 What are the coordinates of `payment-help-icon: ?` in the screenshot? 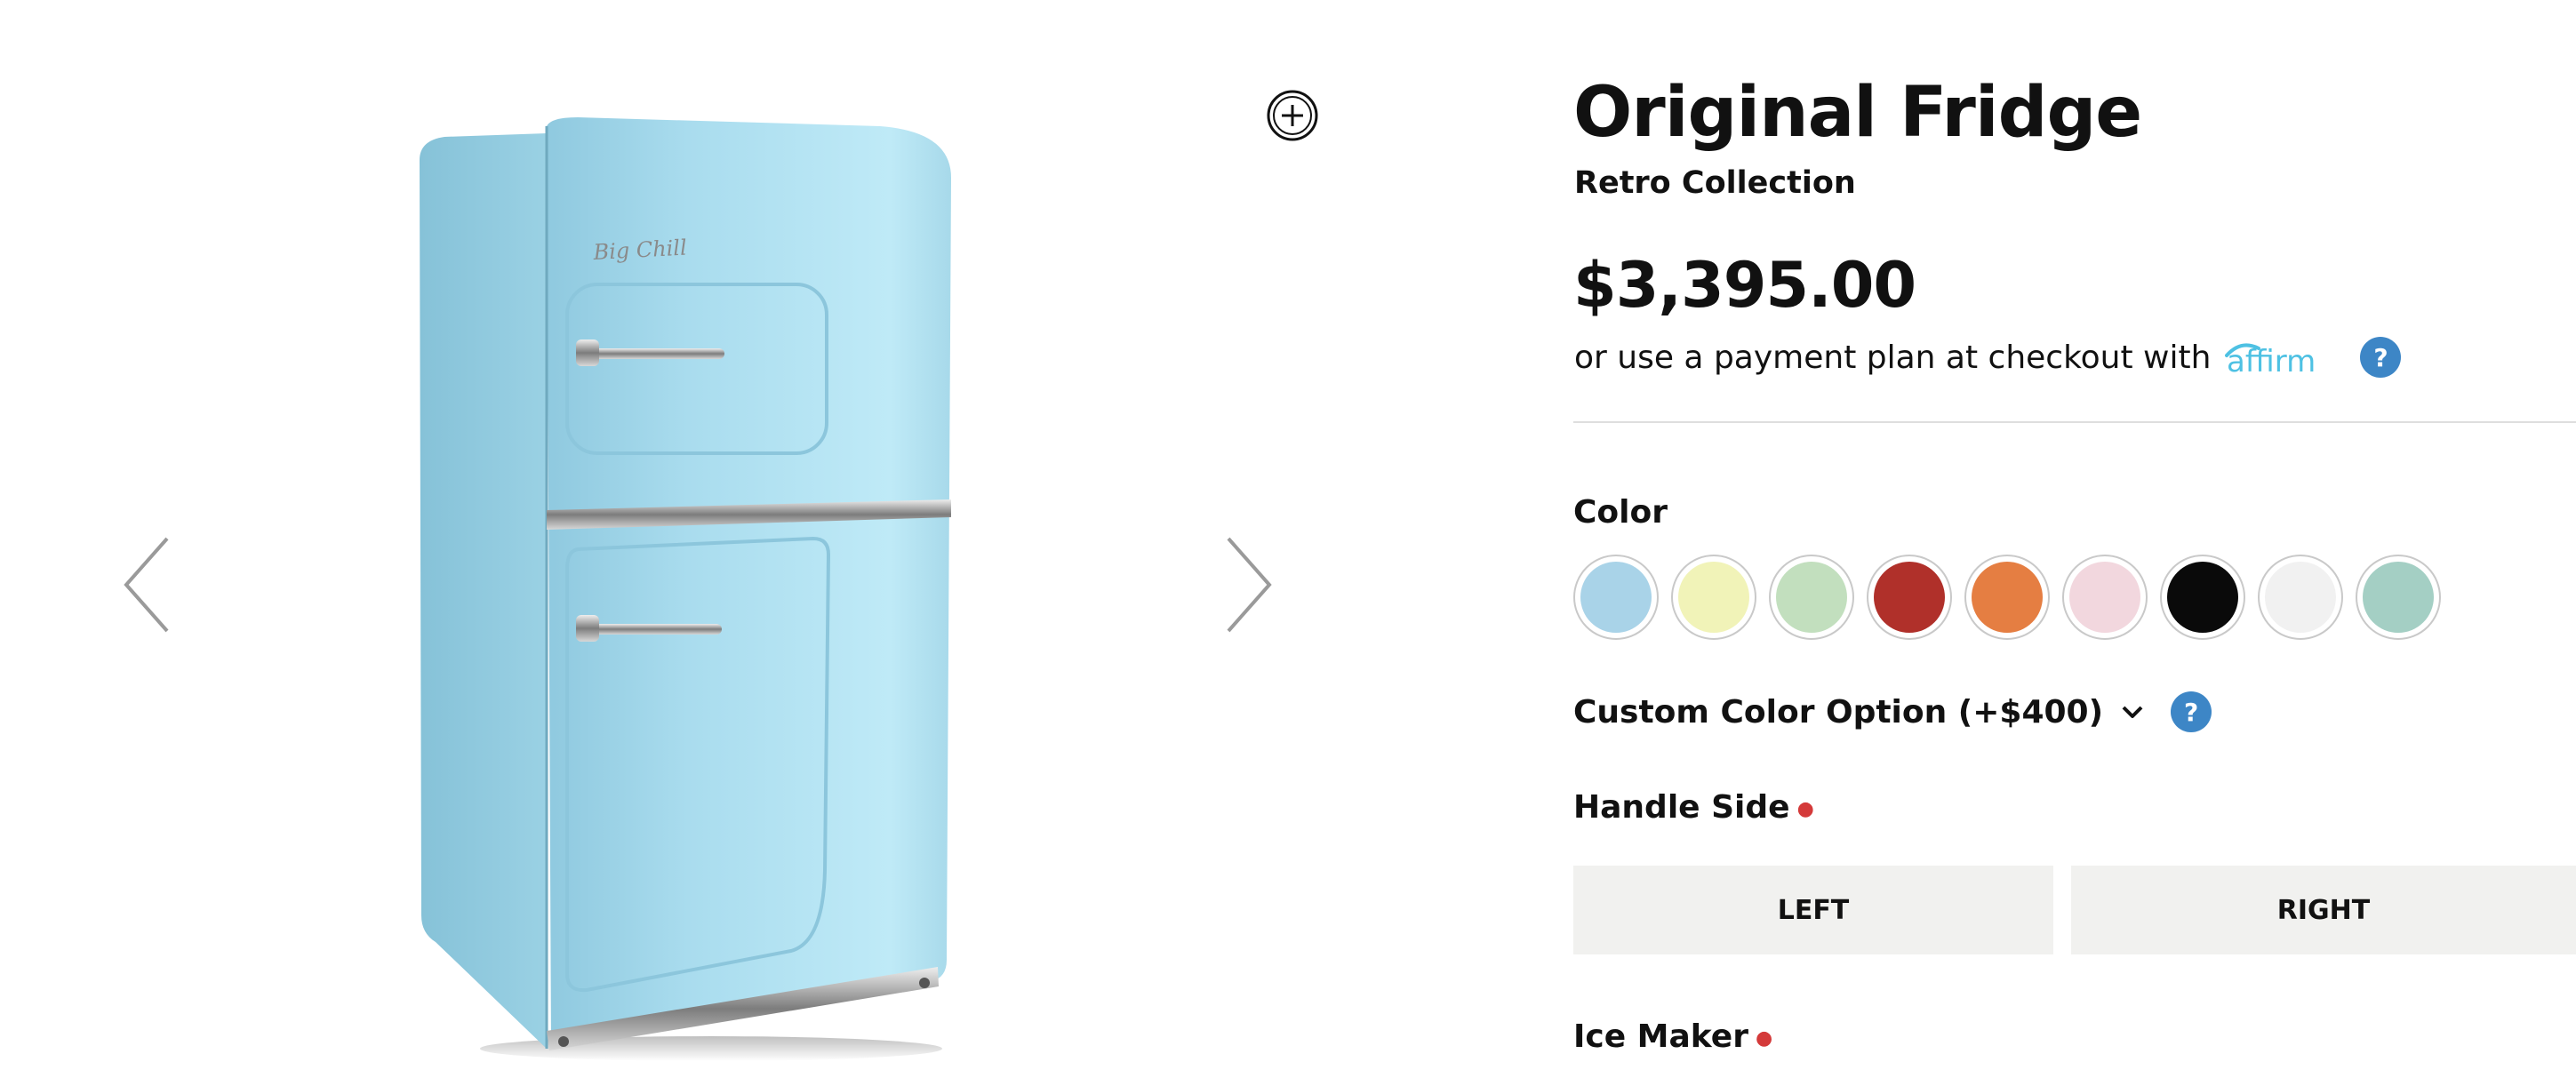 It's located at (2381, 357).